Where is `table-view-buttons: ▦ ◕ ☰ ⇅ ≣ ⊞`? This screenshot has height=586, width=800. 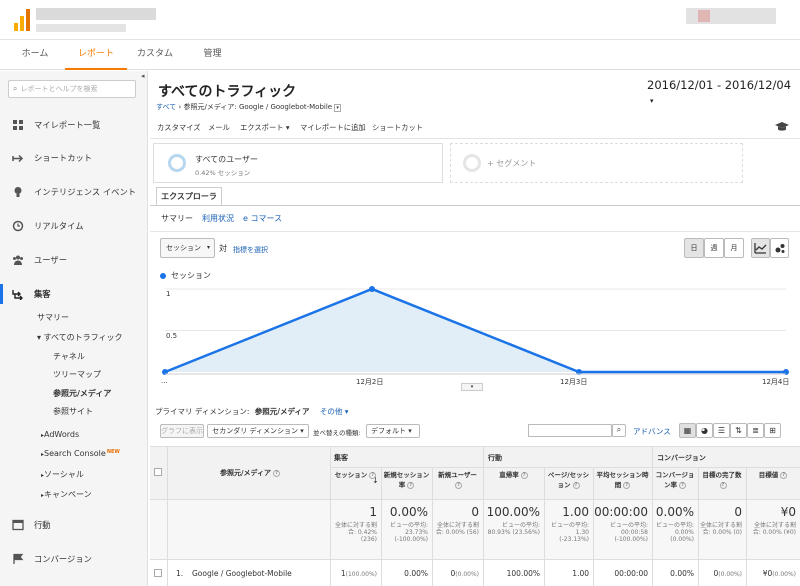 table-view-buttons: ▦ ◕ ☰ ⇅ ≣ ⊞ is located at coordinates (730, 430).